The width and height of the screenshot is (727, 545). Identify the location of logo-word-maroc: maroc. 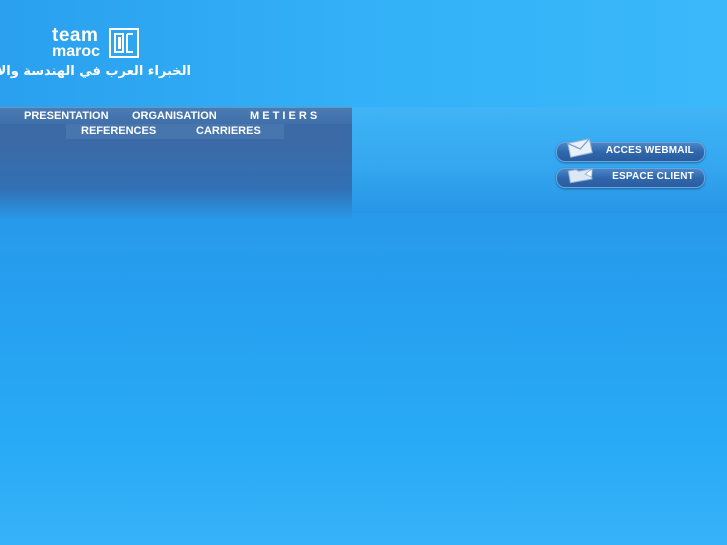
(76, 51).